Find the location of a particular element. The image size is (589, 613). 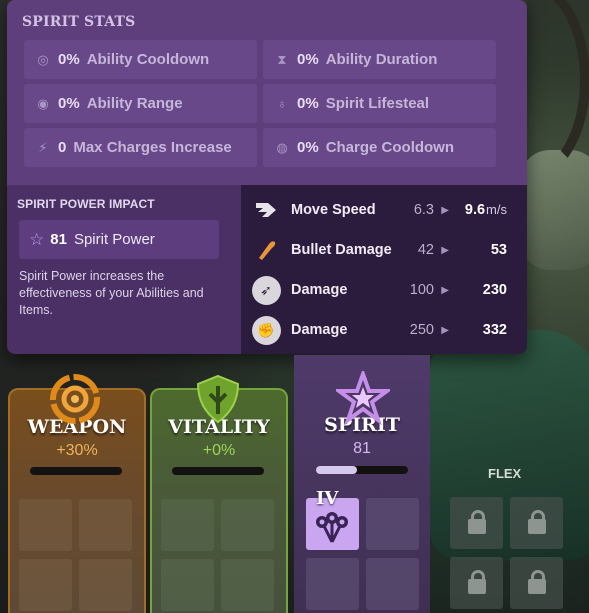

move-speed-icon is located at coordinates (266, 210).